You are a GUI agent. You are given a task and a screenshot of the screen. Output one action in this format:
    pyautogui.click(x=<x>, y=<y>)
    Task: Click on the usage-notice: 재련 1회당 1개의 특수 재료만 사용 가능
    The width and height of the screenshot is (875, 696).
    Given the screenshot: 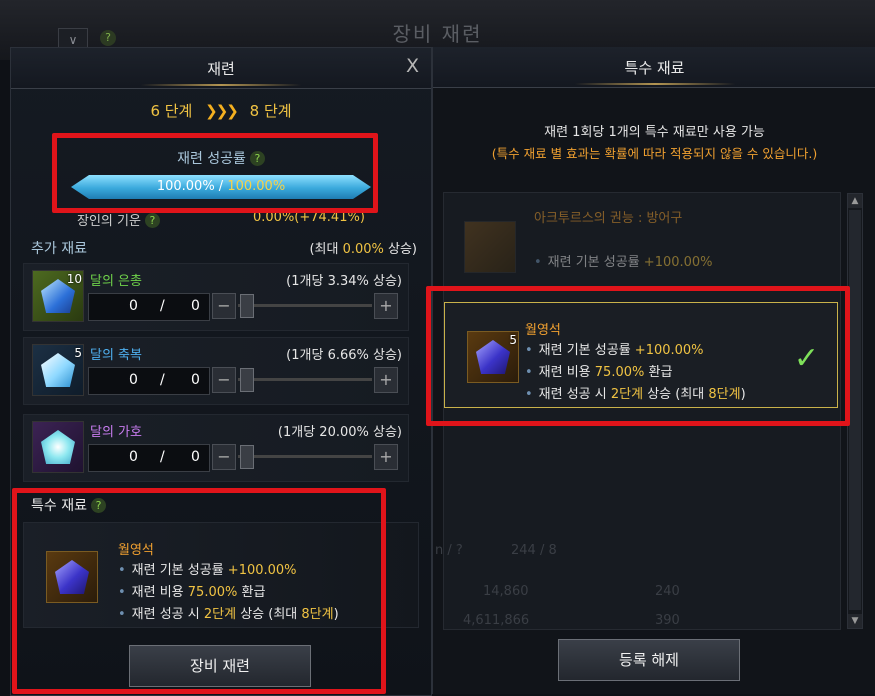 What is the action you would take?
    pyautogui.click(x=654, y=132)
    